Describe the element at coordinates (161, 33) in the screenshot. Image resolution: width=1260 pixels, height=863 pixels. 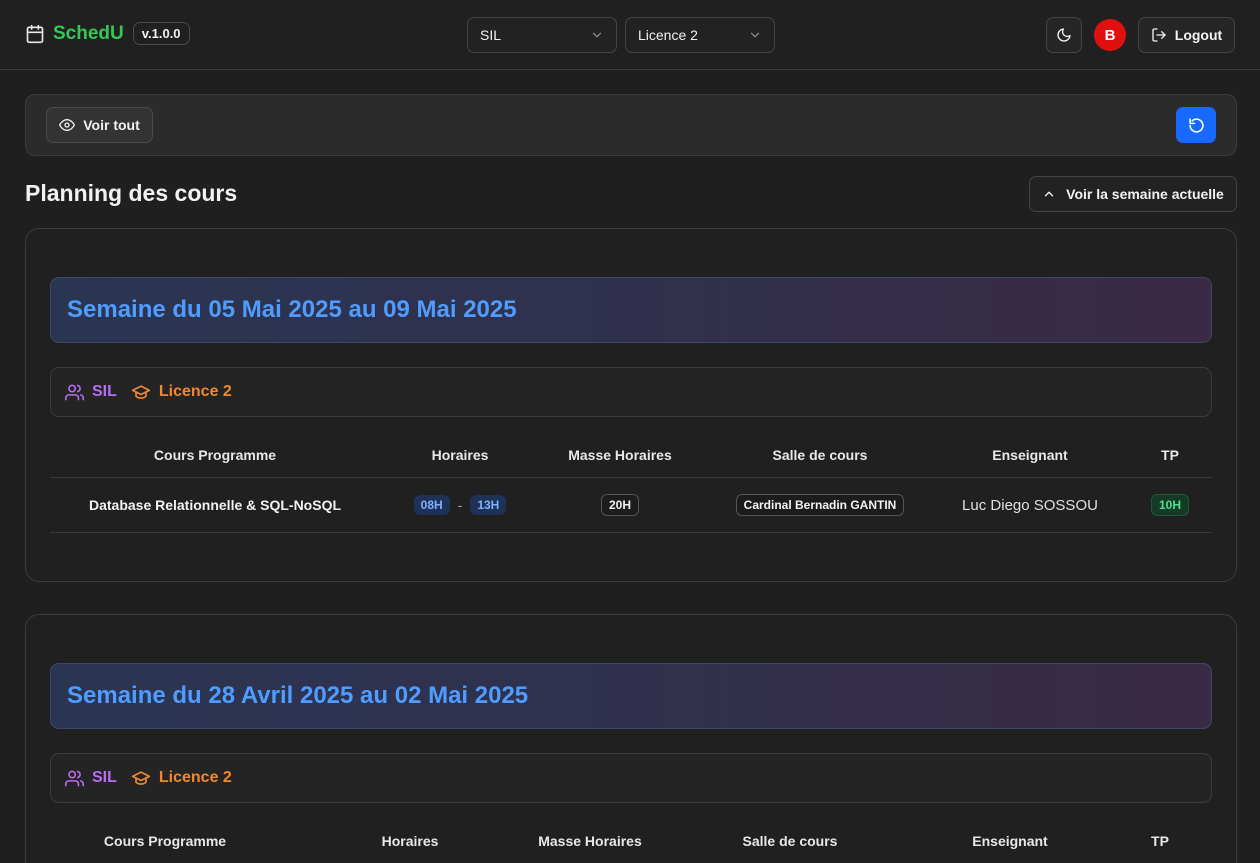
I see `version-badge: v.1.0.0` at that location.